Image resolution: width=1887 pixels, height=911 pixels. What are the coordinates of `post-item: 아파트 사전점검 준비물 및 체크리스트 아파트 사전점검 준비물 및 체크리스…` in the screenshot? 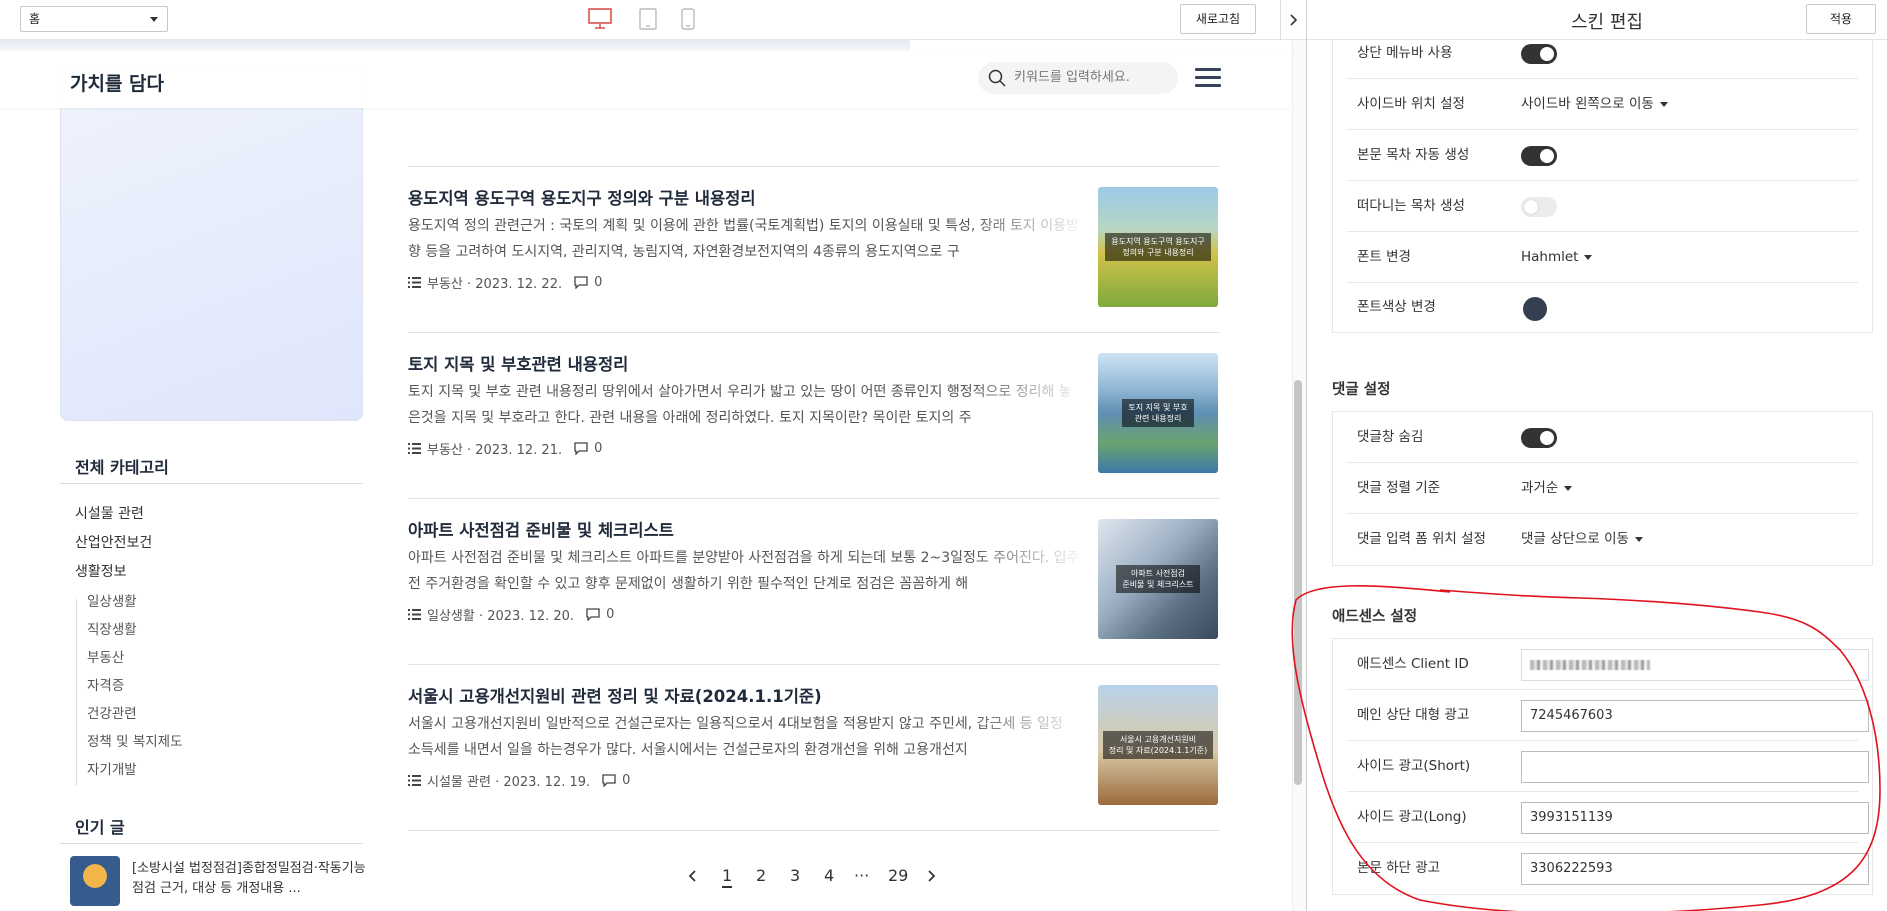 It's located at (814, 581).